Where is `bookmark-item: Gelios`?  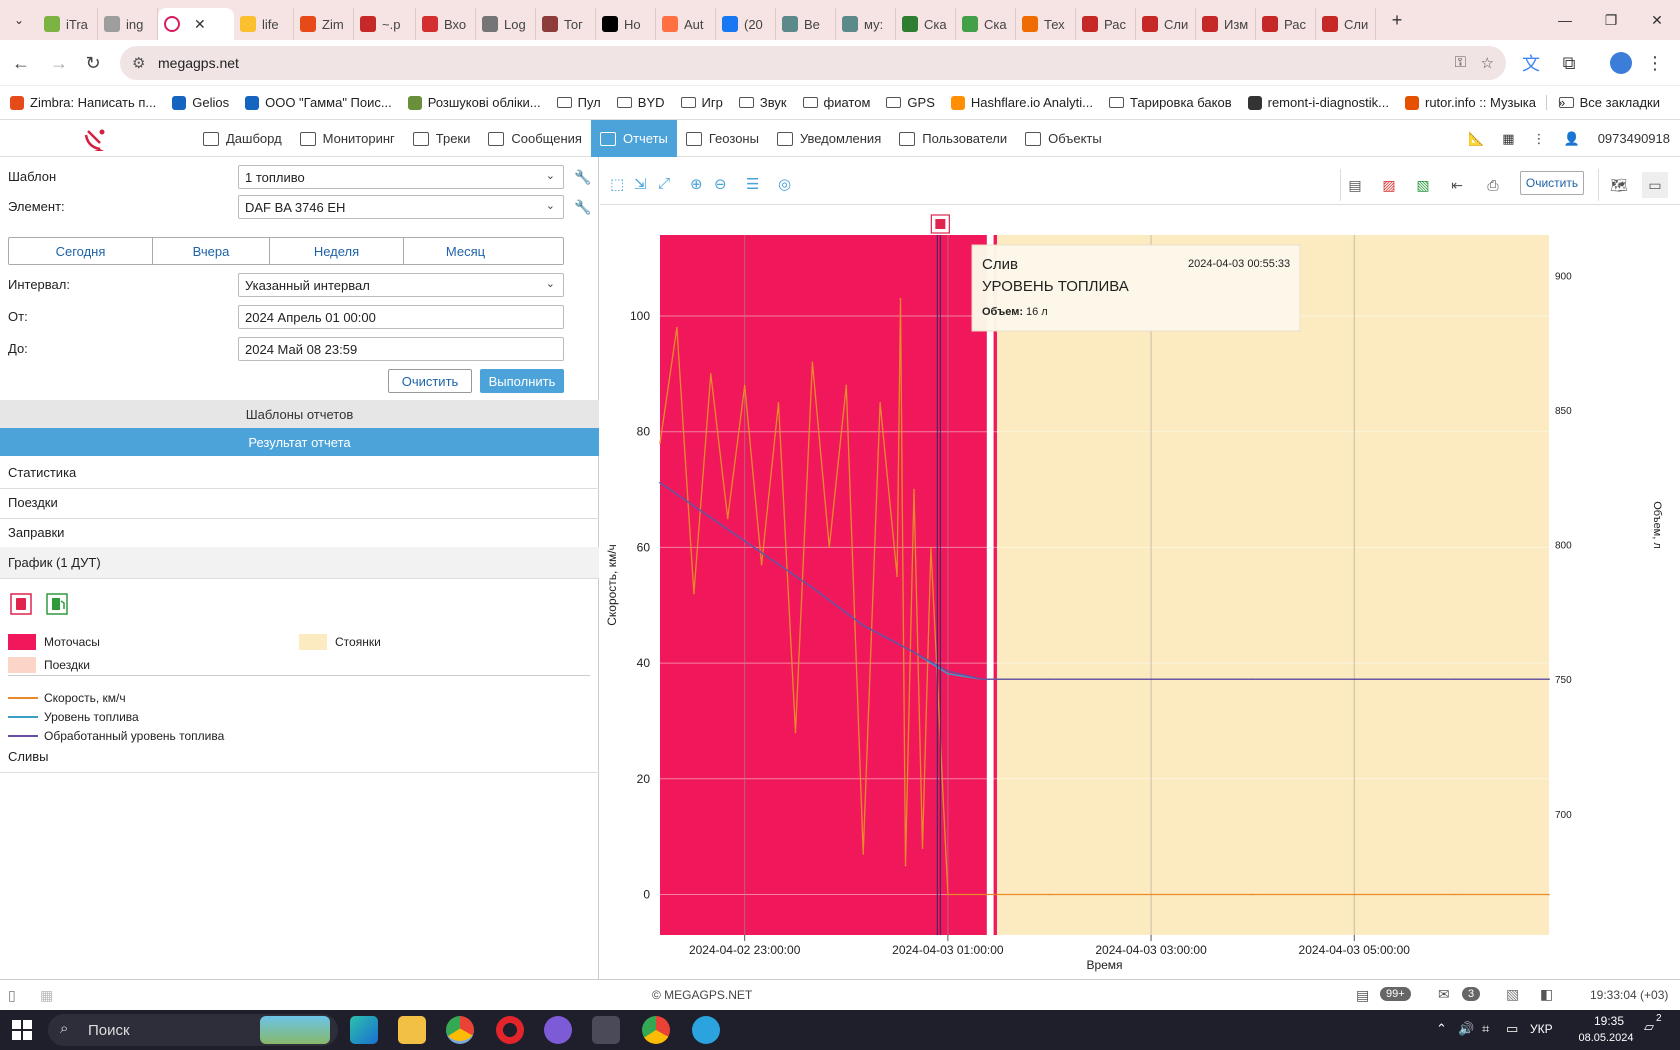 bookmark-item: Gelios is located at coordinates (200, 102).